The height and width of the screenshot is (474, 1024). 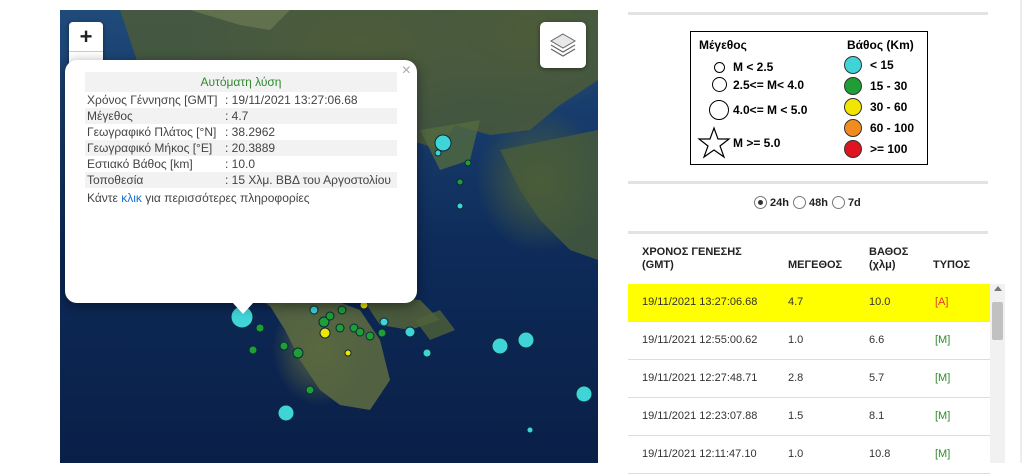 I want to click on legend-size-label: 4.0<= M < 5.0, so click(x=770, y=110).